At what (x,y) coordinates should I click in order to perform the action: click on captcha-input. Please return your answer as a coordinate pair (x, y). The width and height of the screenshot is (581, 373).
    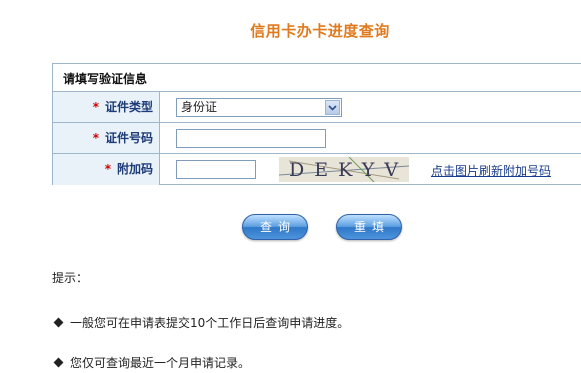
    Looking at the image, I should click on (216, 169).